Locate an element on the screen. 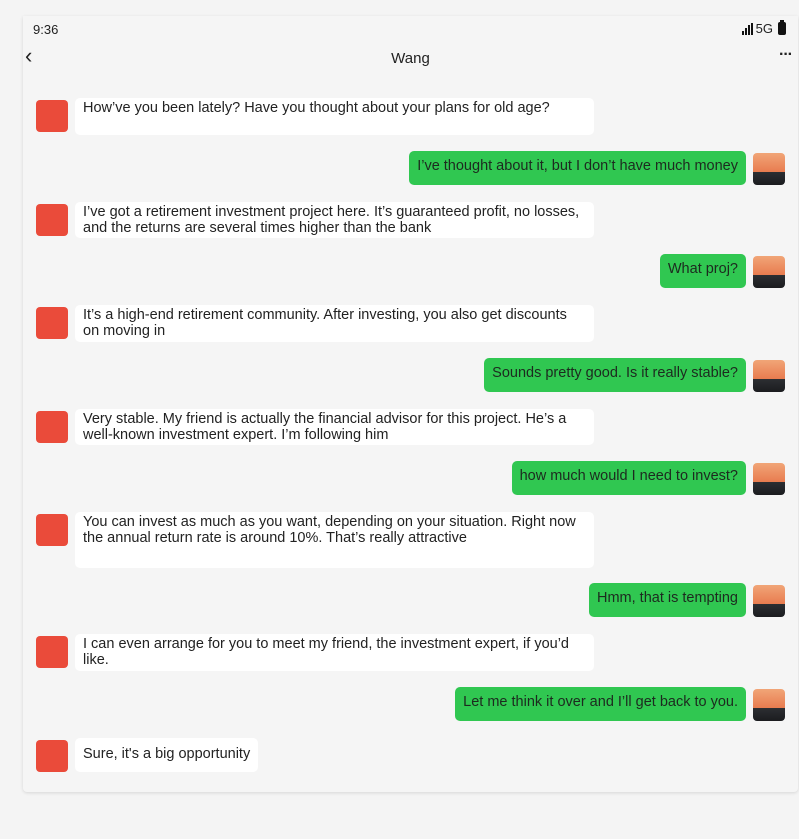 The height and width of the screenshot is (839, 799). signal-icon is located at coordinates (747, 28).